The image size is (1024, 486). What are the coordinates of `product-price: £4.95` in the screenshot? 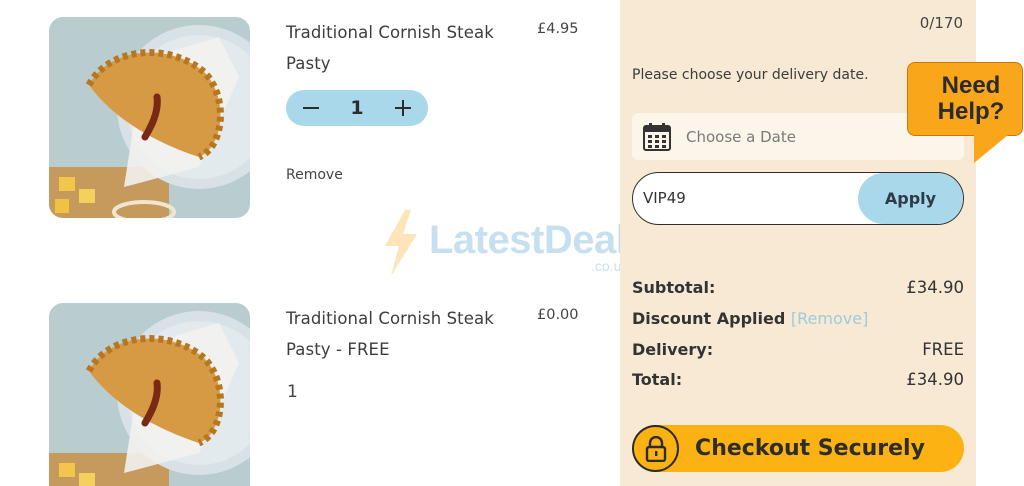 It's located at (558, 29).